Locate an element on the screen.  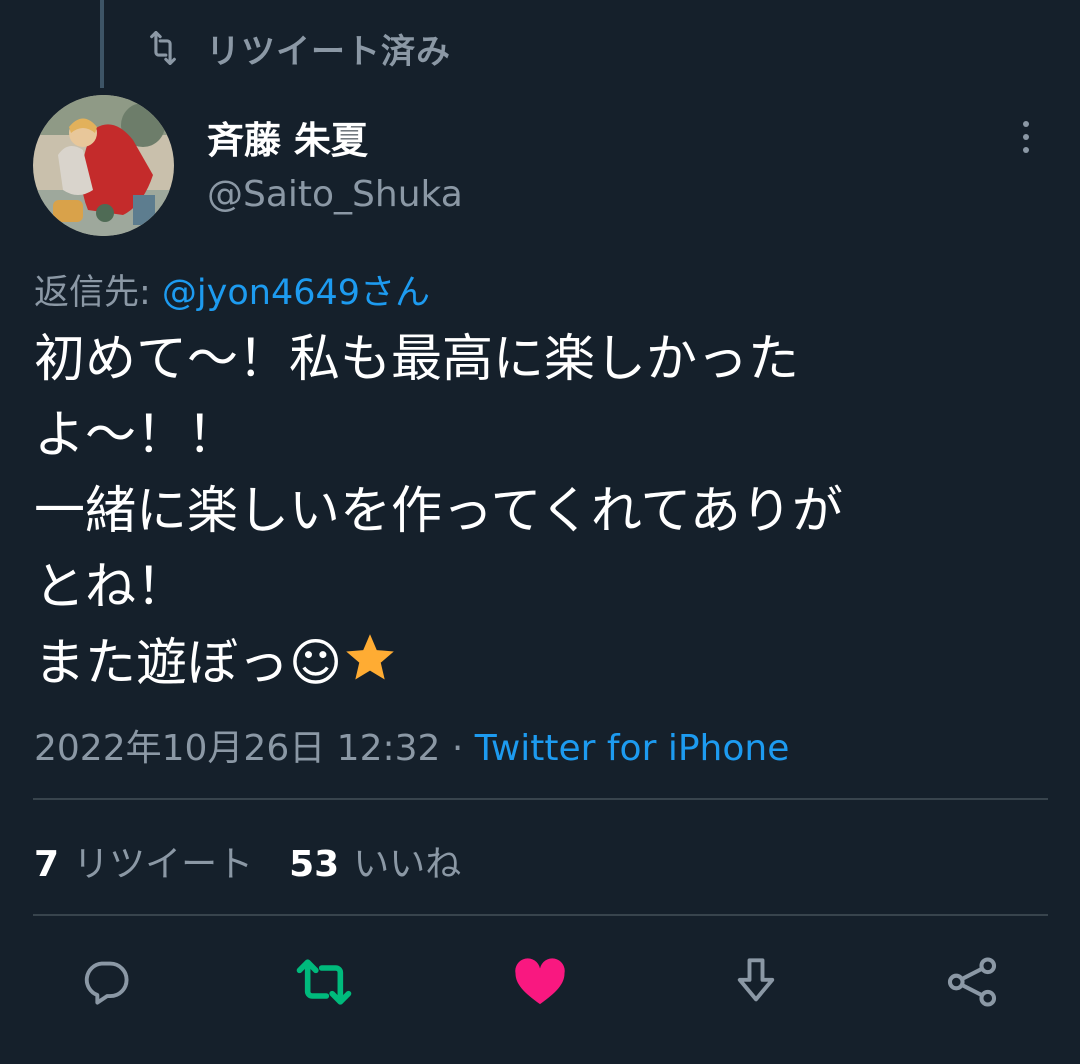
author-handle: @Saito_Shuka is located at coordinates (335, 194).